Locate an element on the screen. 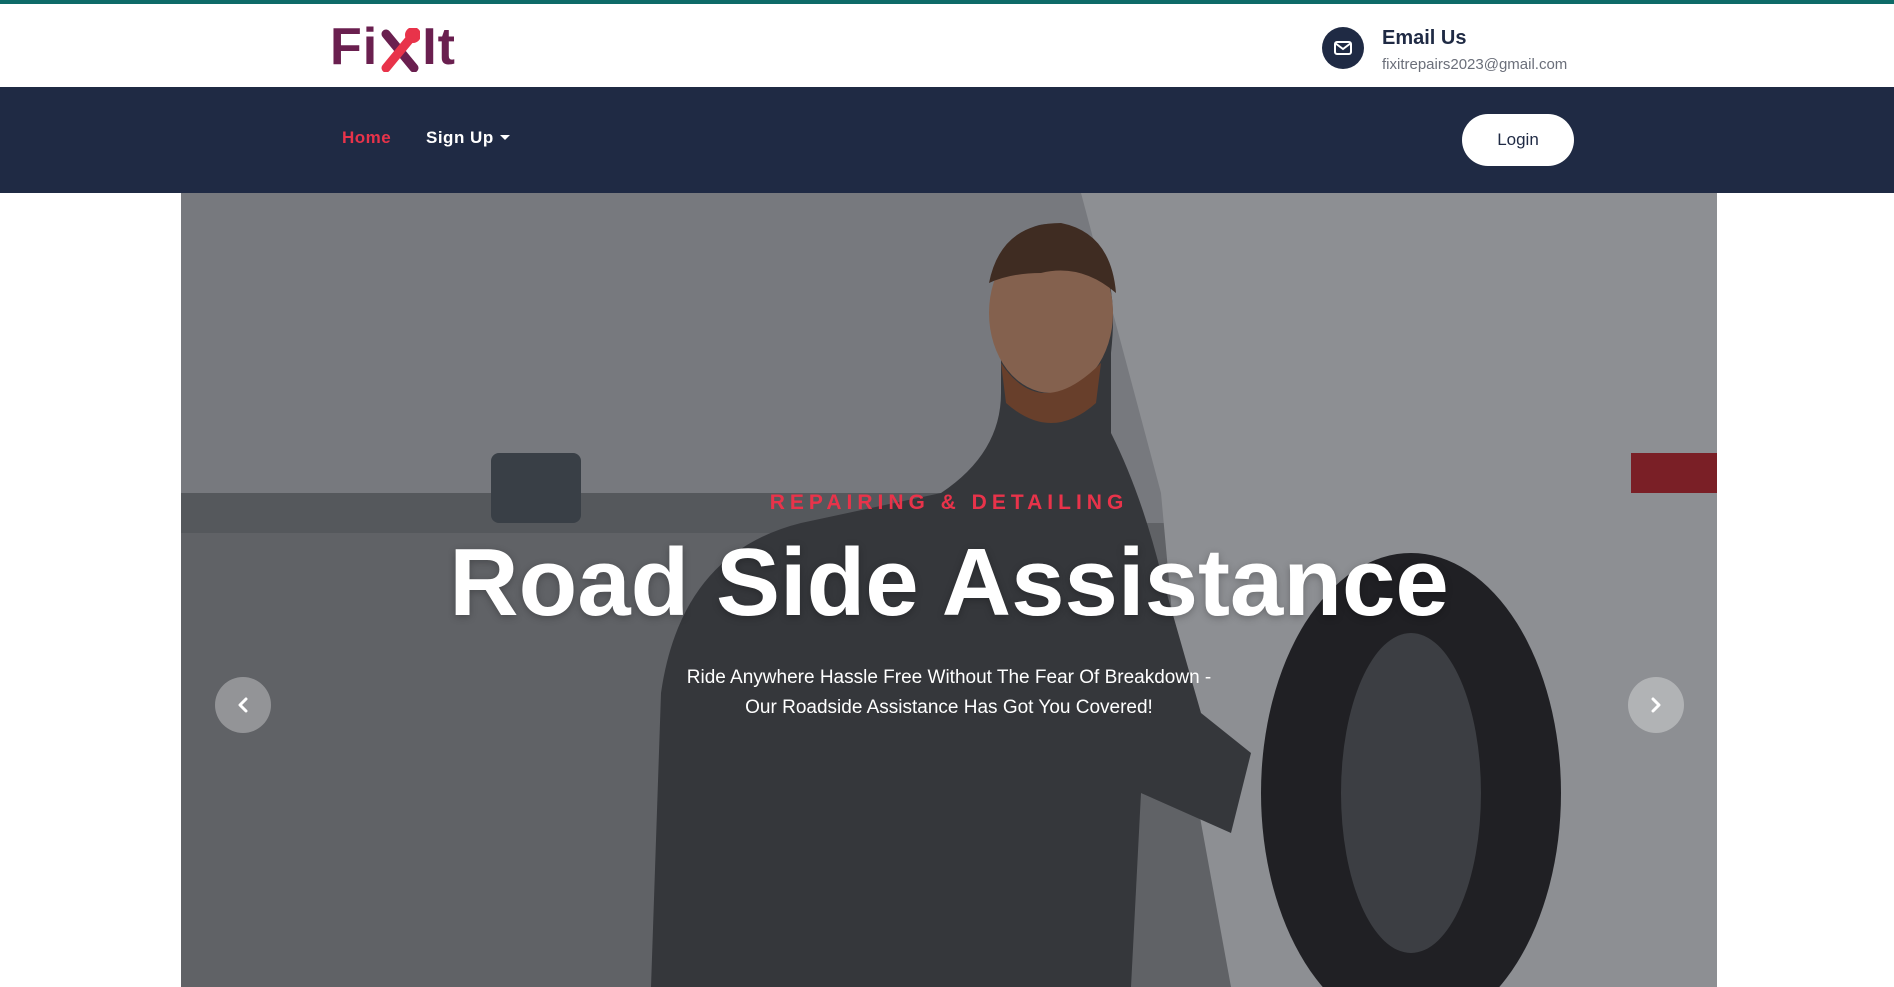 This screenshot has height=987, width=1894. email-address: fixitrepairs2023@gmail.com is located at coordinates (1474, 65).